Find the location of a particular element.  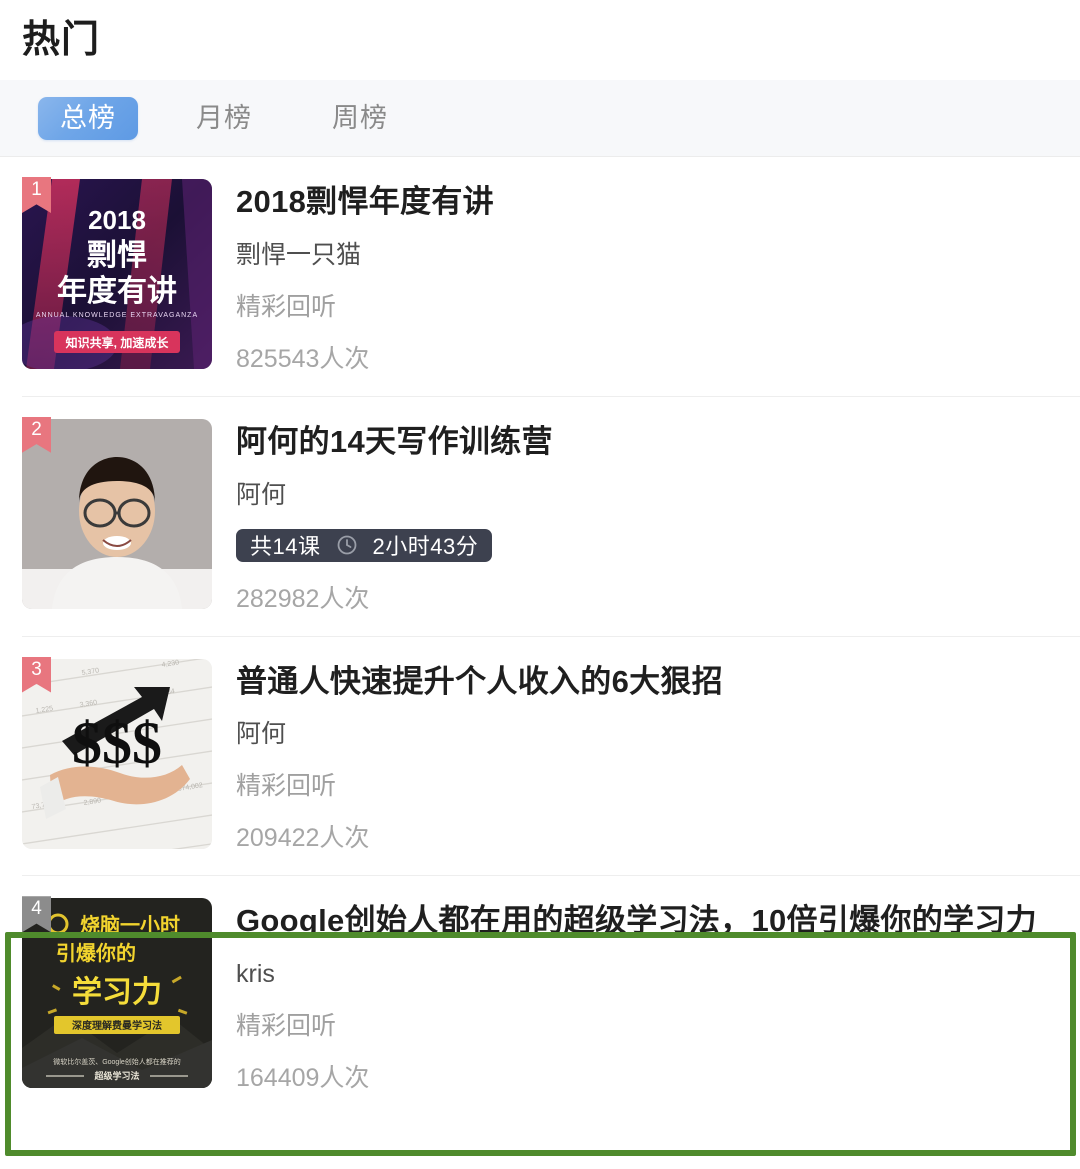

tab-total-ranking: 总榜 is located at coordinates (88, 118).